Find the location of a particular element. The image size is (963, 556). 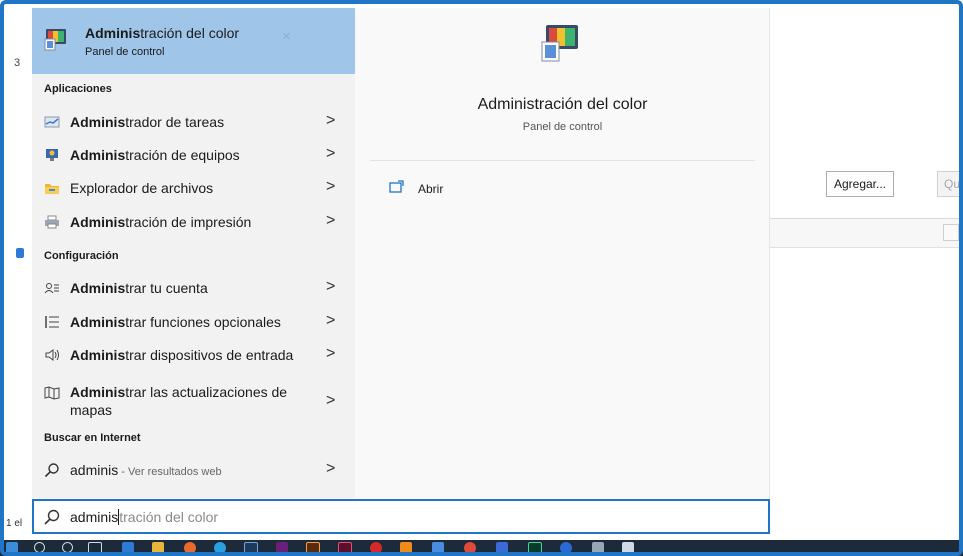

taskbar is located at coordinates (481, 548).